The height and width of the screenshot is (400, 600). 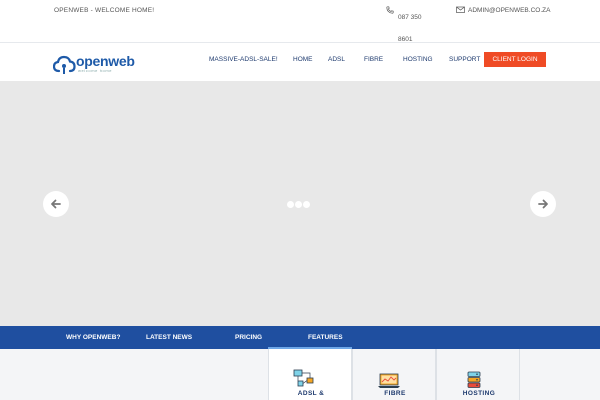 I want to click on nav-item-fibre: FIBRE, so click(x=373, y=59).